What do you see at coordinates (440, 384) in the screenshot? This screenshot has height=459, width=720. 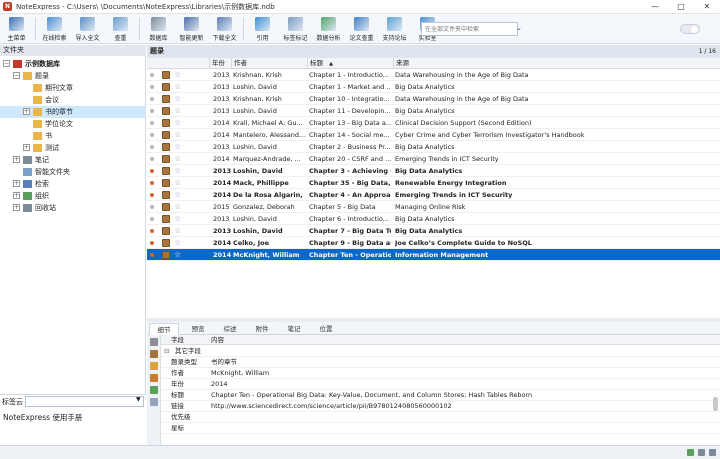 I see `field-row: 年份 2014` at bounding box center [440, 384].